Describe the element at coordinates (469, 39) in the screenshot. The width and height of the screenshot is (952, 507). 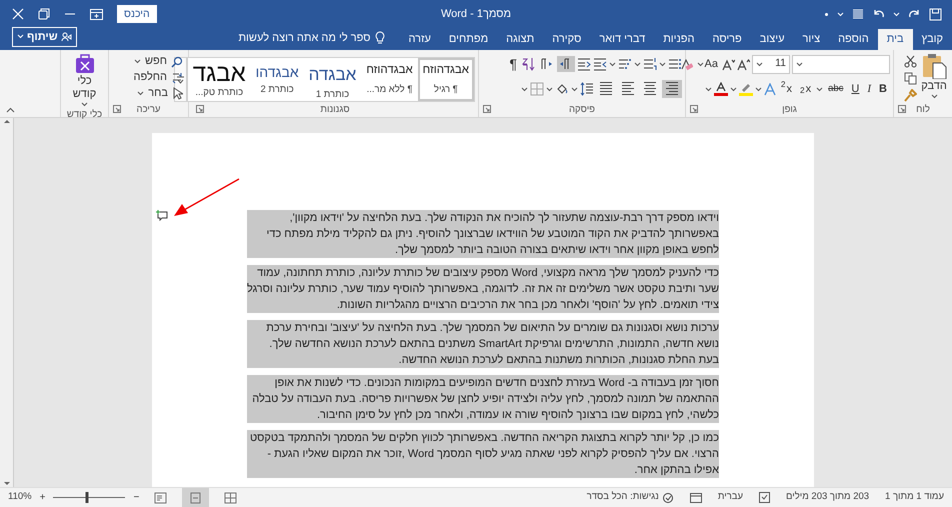
I see `ribbon-tab: מפתחים` at that location.